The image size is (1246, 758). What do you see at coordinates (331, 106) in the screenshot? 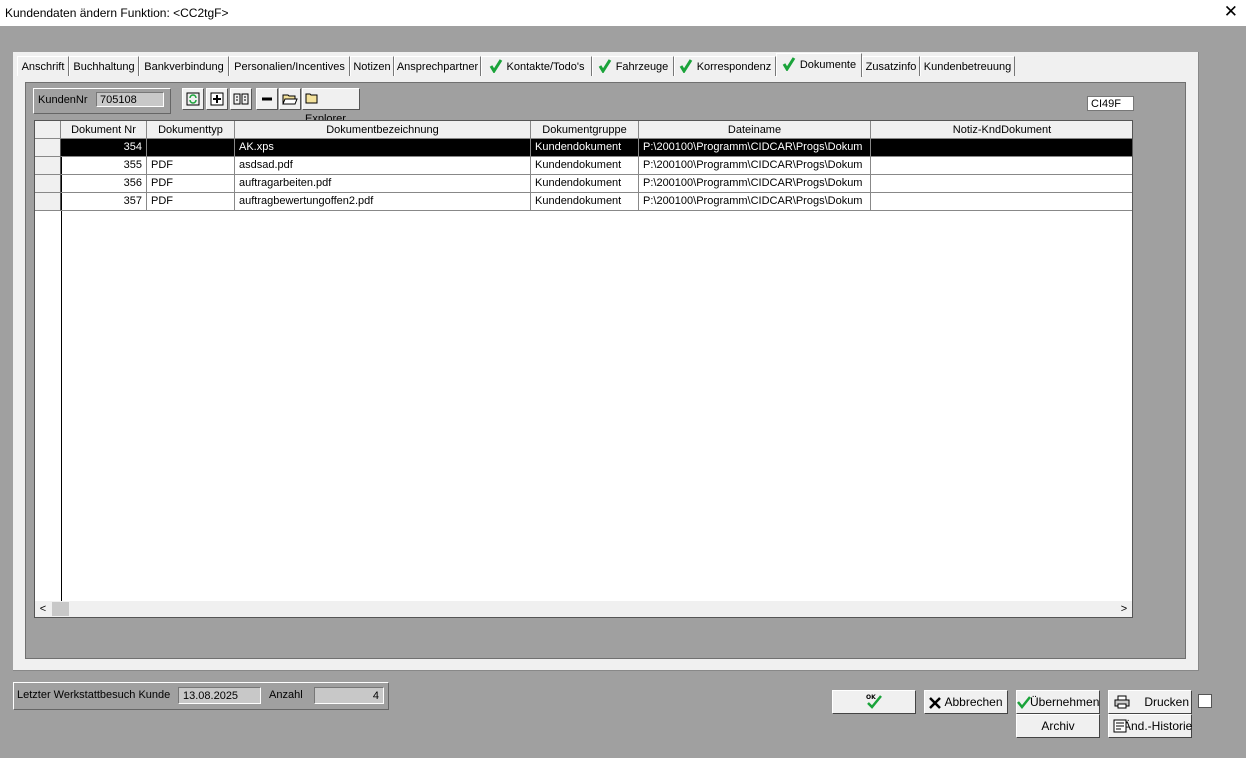
I see `explorer-button: Explorer` at bounding box center [331, 106].